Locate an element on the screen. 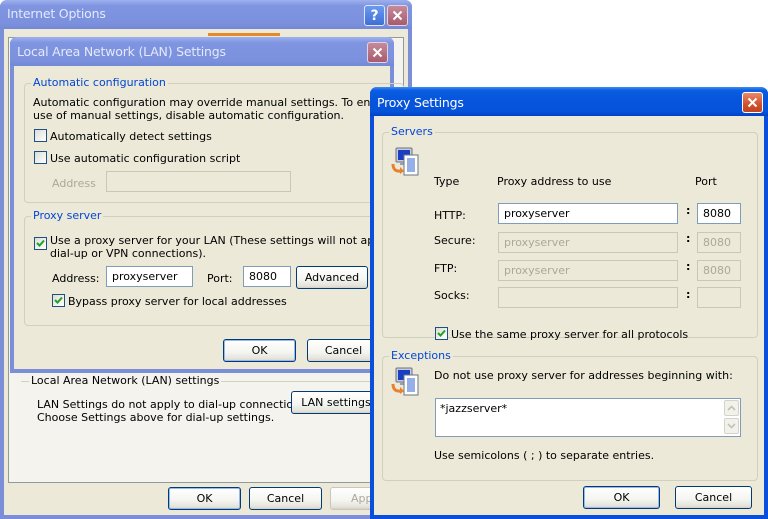 This screenshot has width=768, height=519. http-port-input: 8080 is located at coordinates (719, 213).